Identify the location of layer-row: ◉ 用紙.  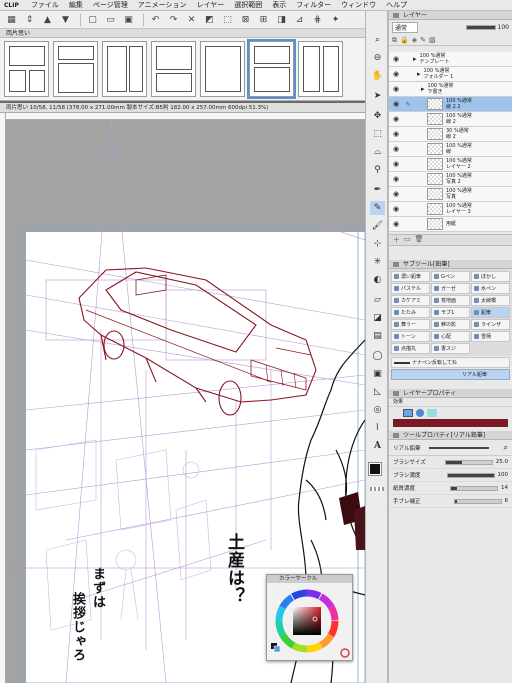
(450, 224).